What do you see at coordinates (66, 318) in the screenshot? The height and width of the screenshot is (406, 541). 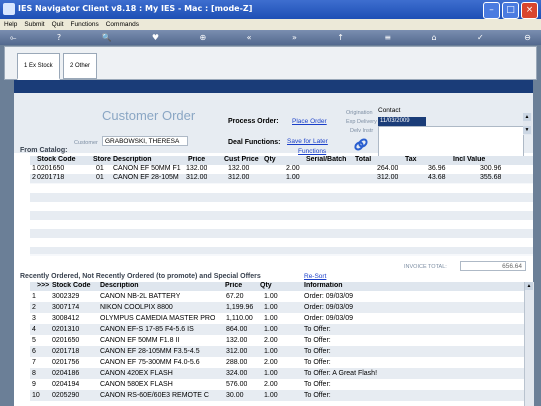 I see `stock-code: 3008412` at bounding box center [66, 318].